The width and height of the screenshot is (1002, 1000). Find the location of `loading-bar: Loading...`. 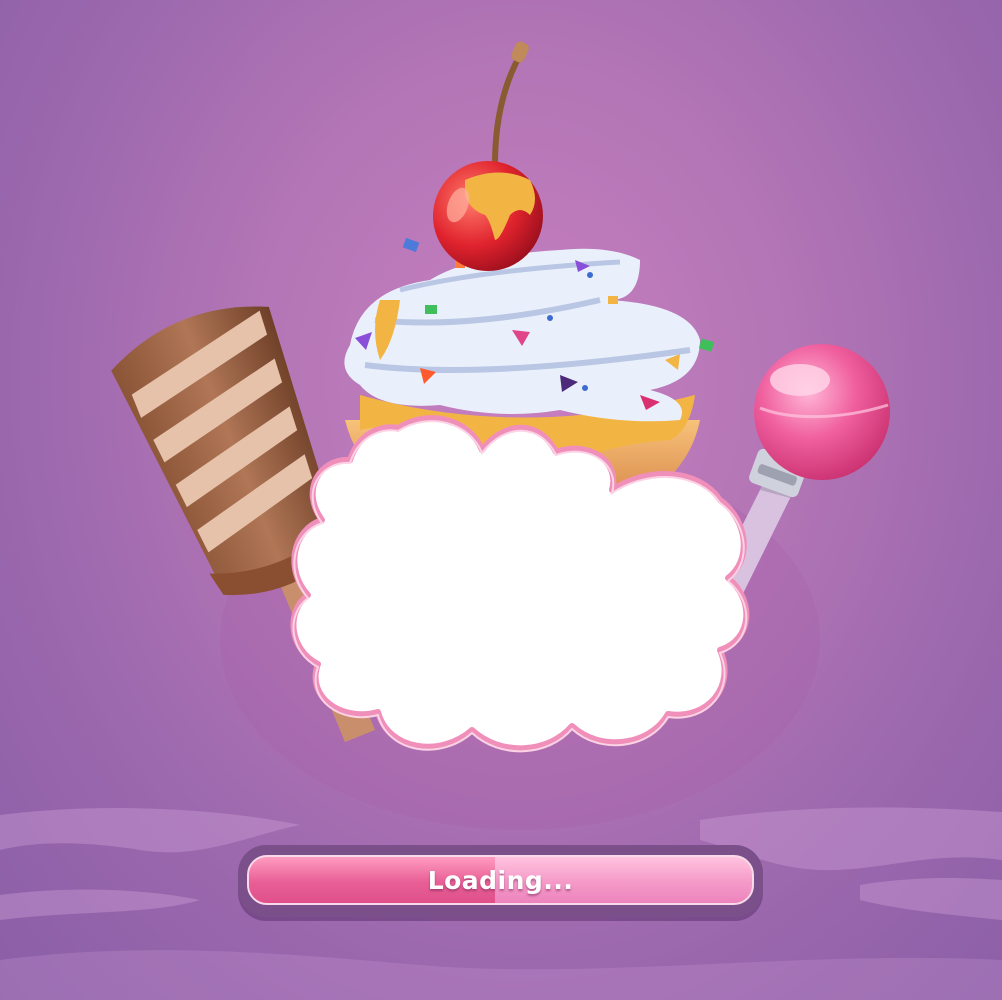

loading-bar: Loading... is located at coordinates (500, 881).